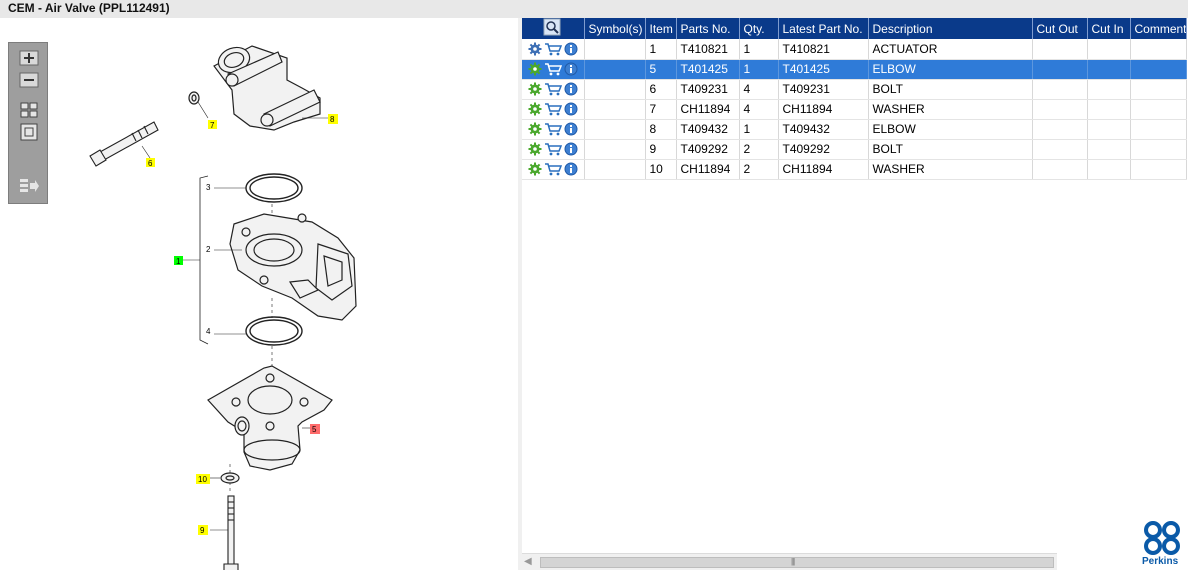 The image size is (1188, 570). I want to click on table-row: 1 T410821 1 T410821 ACTUATOR, so click(854, 49).